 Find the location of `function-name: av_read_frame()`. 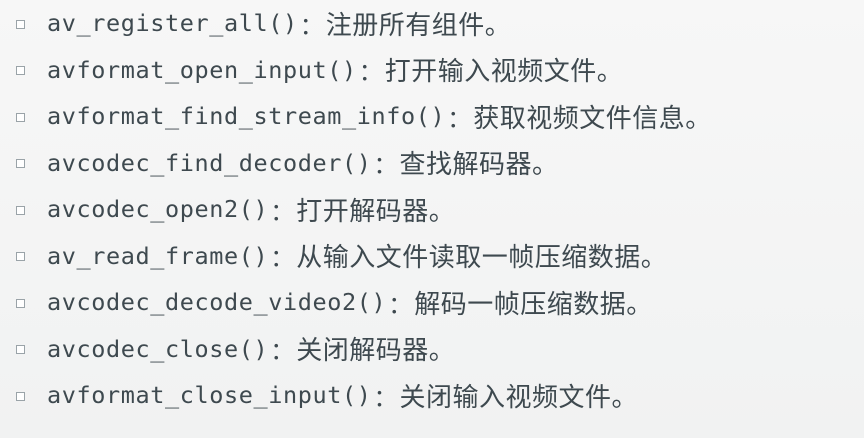

function-name: av_read_frame() is located at coordinates (158, 255).